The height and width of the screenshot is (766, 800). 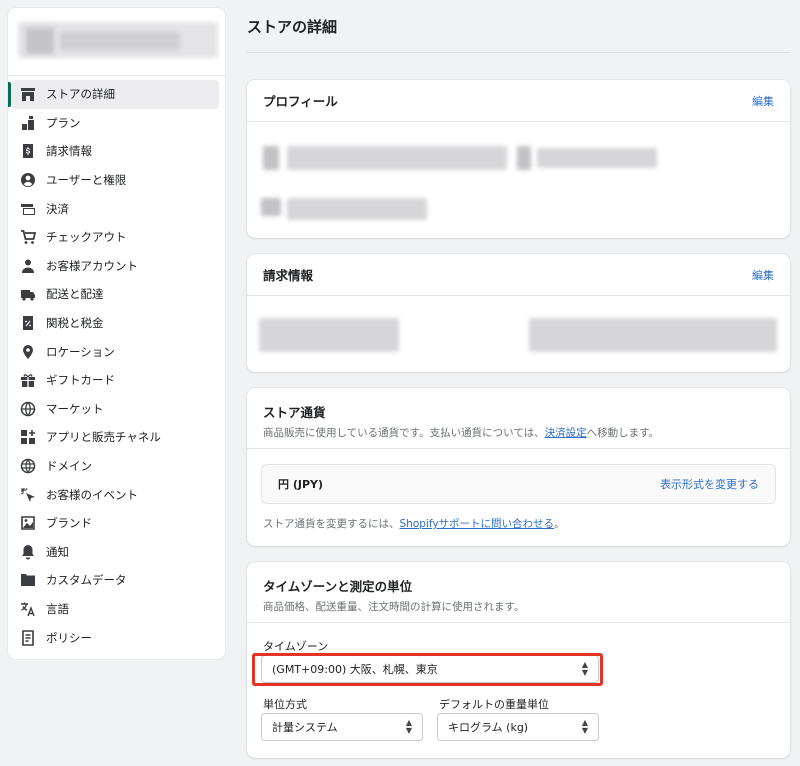 I want to click on payment-settings-link: 決済設定, so click(x=566, y=433).